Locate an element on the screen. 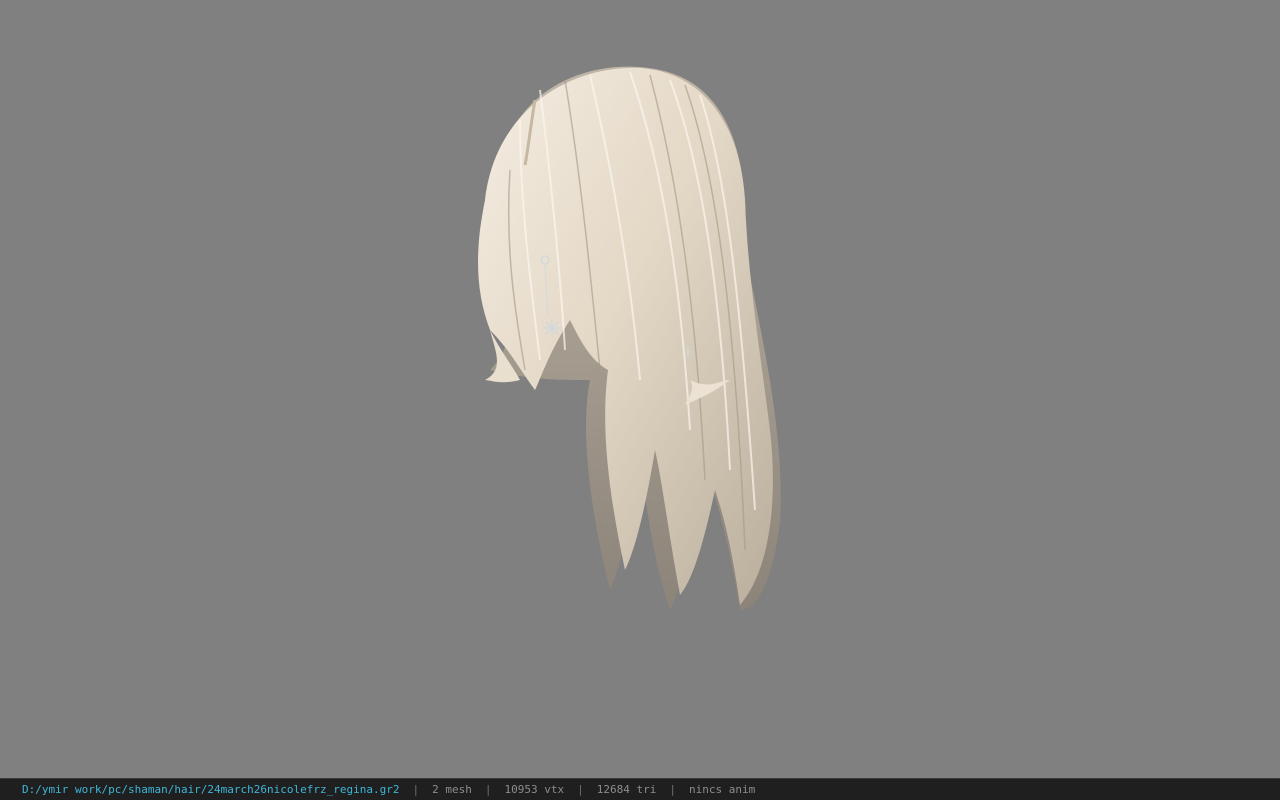  mesh-count: 2 mesh is located at coordinates (452, 789).